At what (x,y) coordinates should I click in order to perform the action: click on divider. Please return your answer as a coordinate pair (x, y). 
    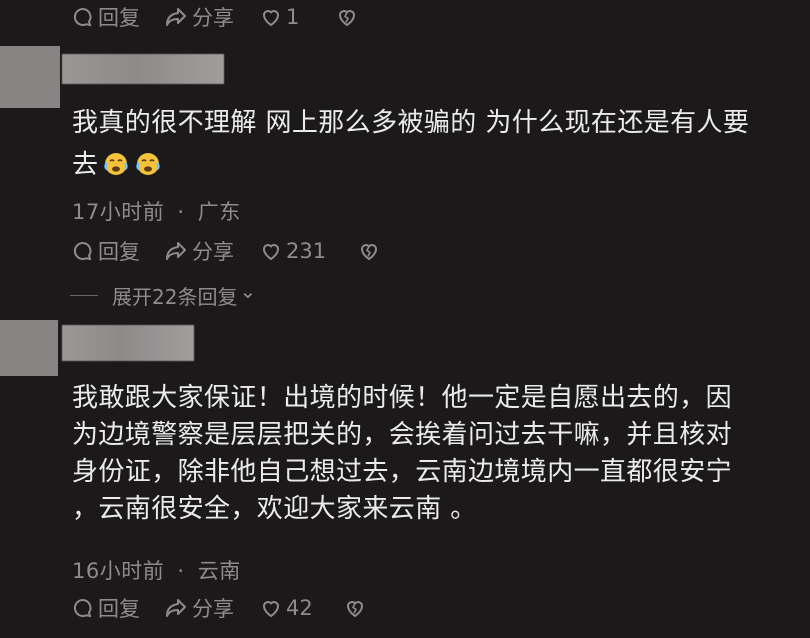
    Looking at the image, I should click on (84, 295).